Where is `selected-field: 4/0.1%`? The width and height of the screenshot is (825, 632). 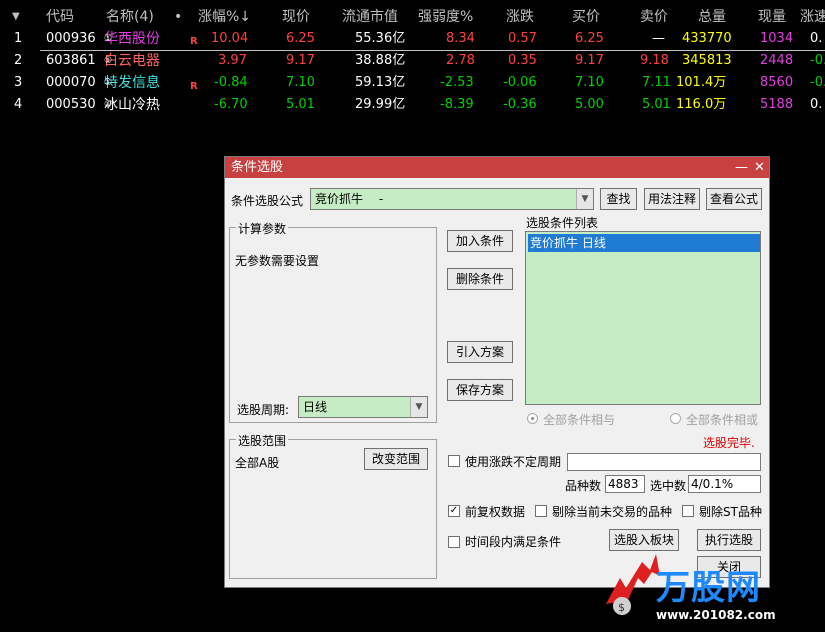
selected-field: 4/0.1% is located at coordinates (724, 484).